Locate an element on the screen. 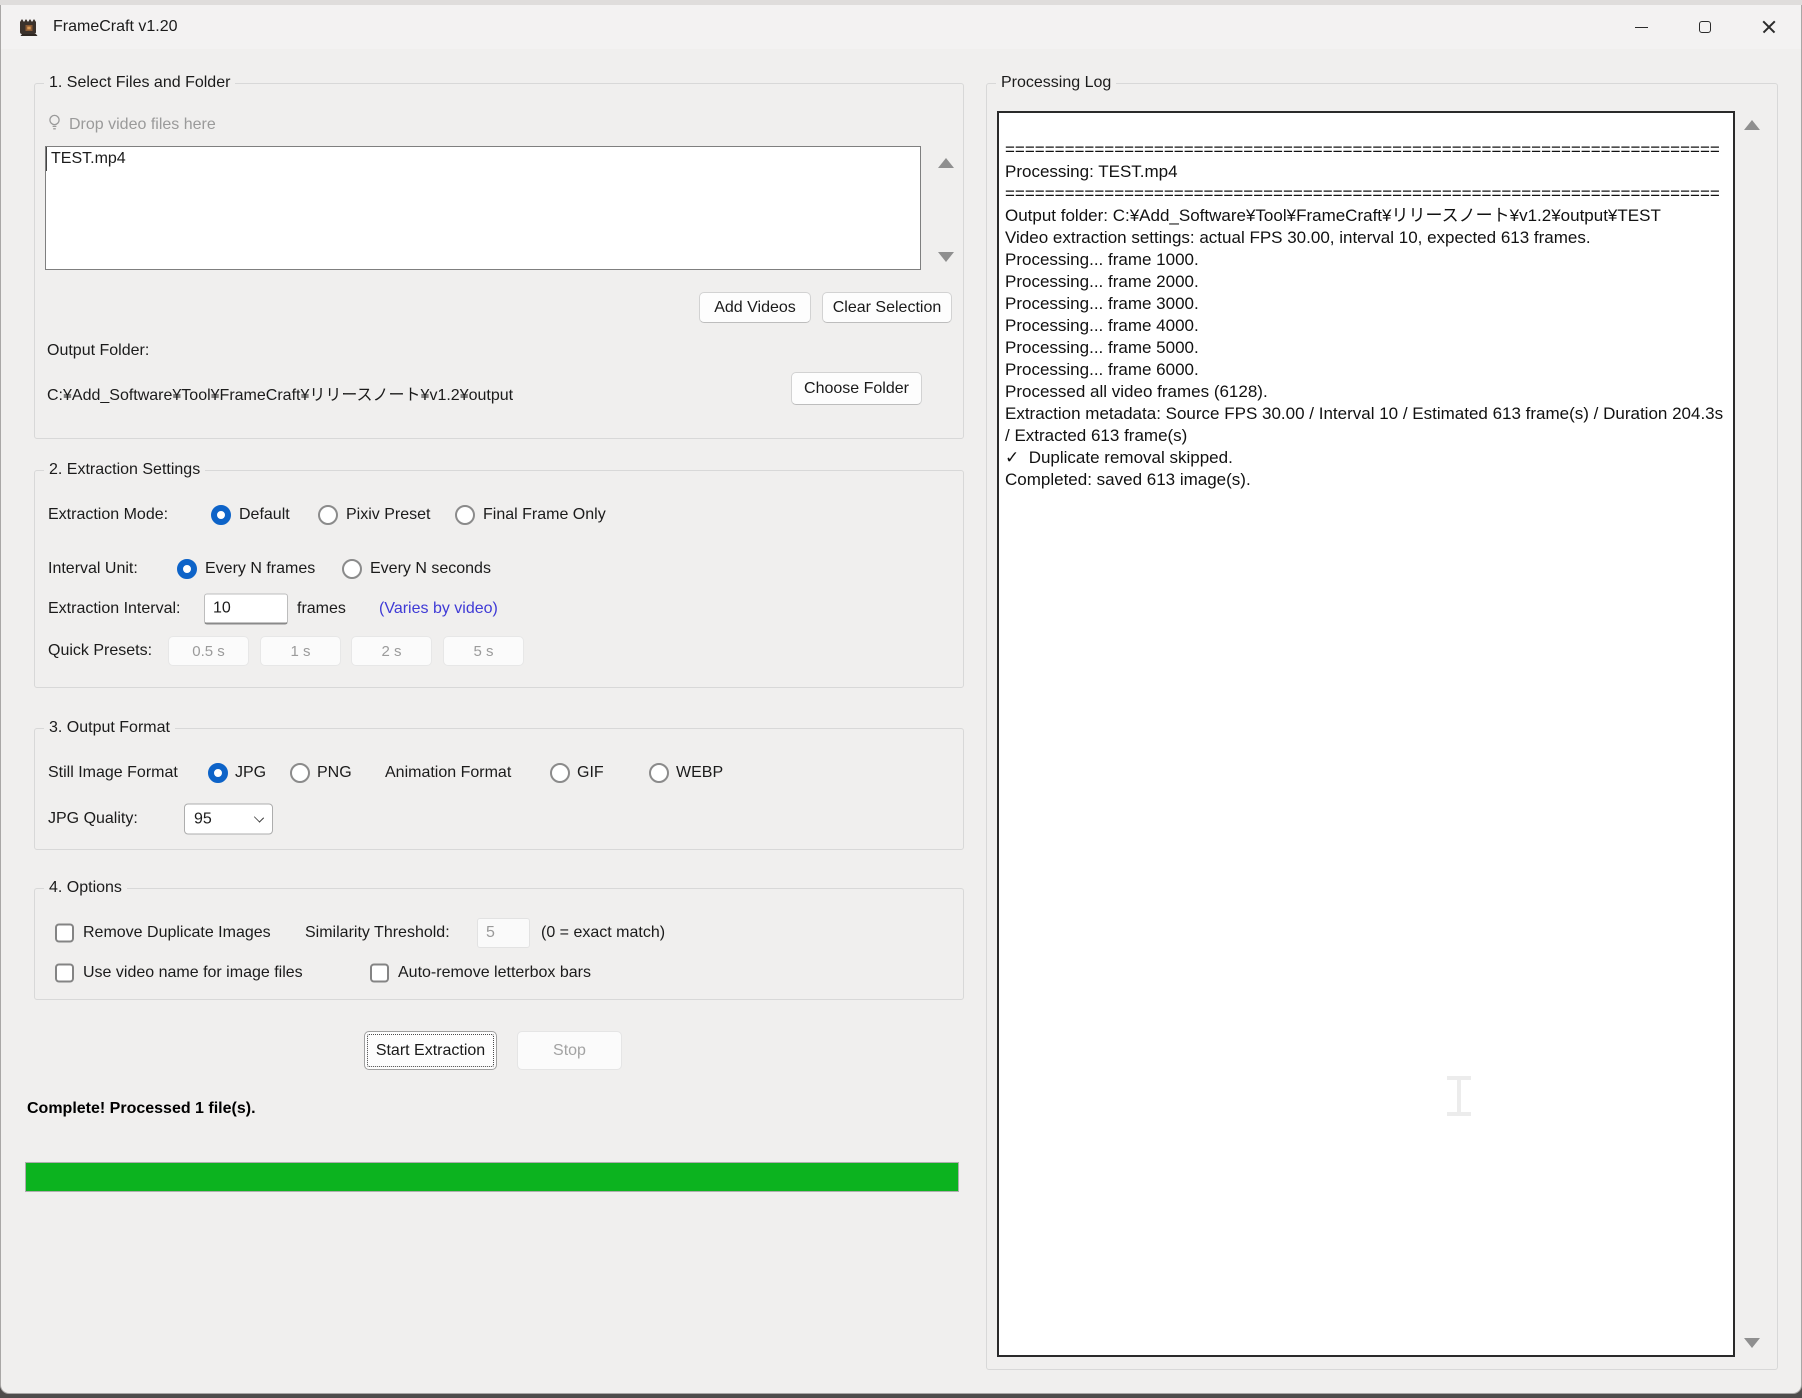 This screenshot has height=1398, width=1802. text-cursor is located at coordinates (1459, 1096).